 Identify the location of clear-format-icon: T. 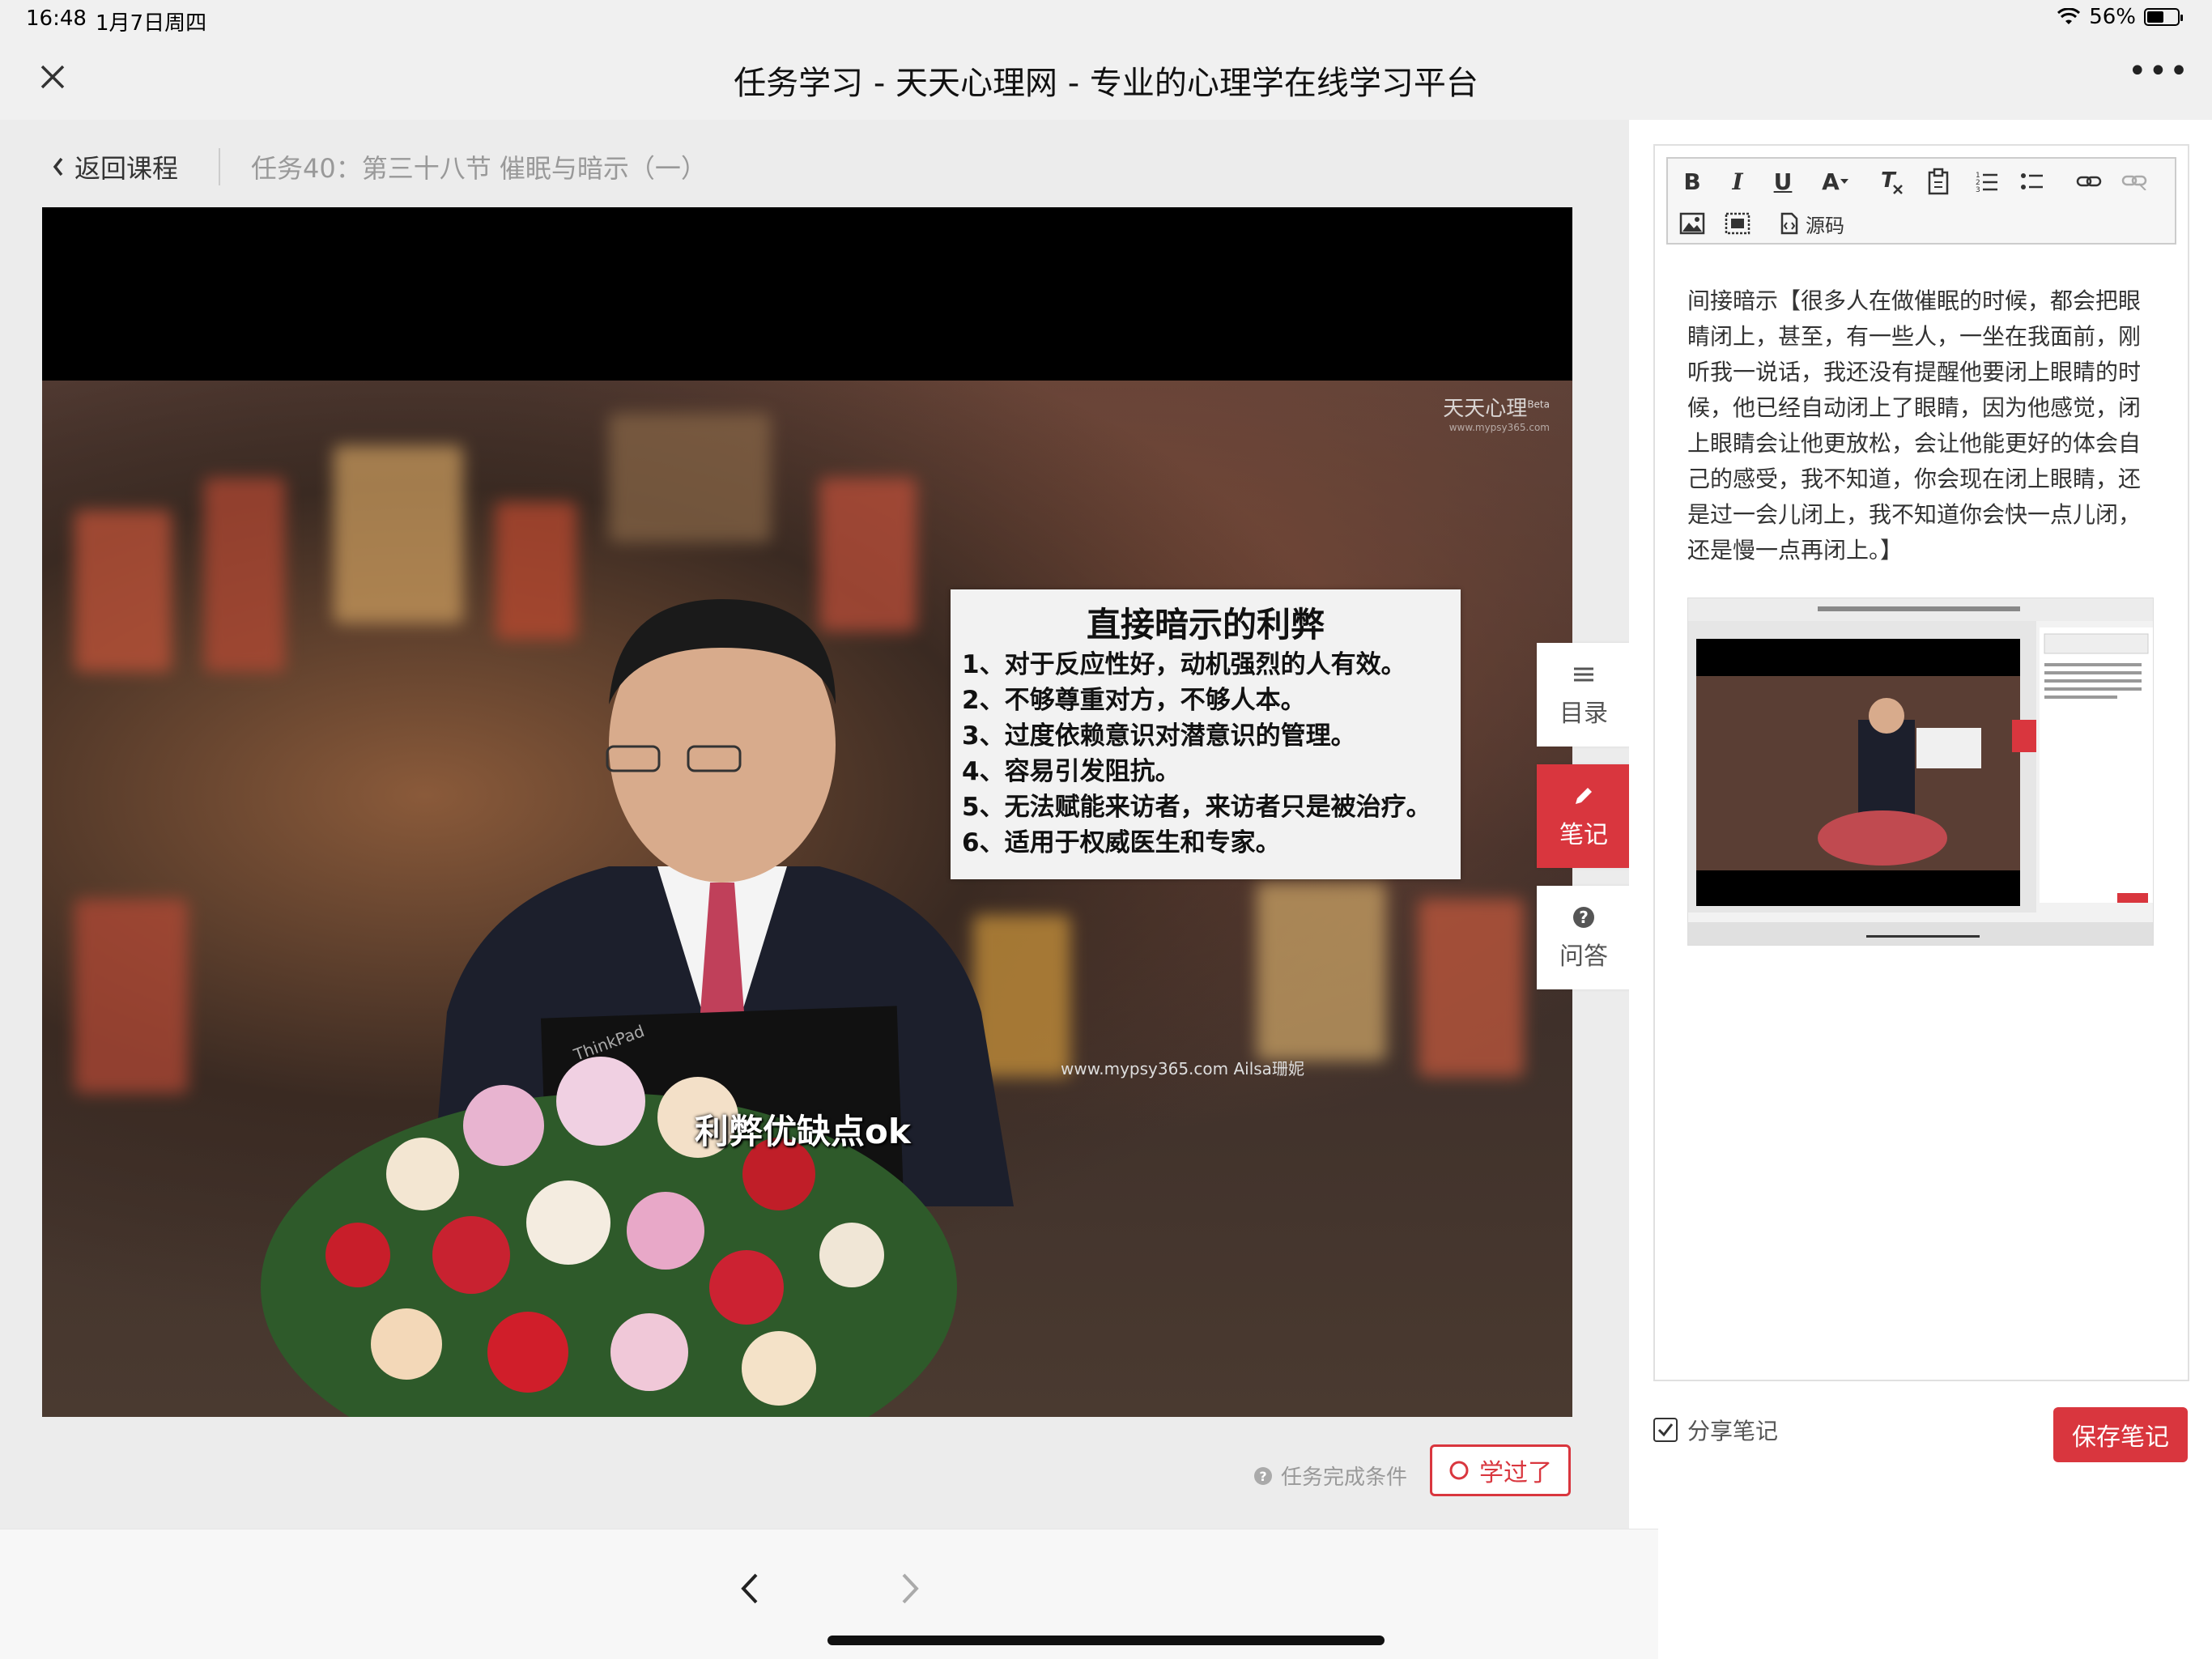
(1892, 181).